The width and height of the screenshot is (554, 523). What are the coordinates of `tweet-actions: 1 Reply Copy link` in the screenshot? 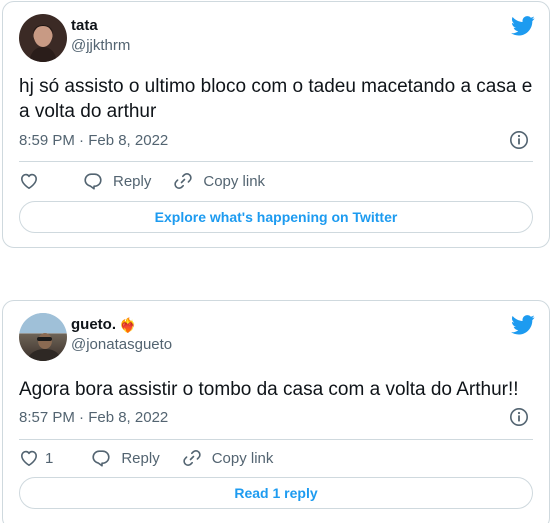 It's located at (276, 458).